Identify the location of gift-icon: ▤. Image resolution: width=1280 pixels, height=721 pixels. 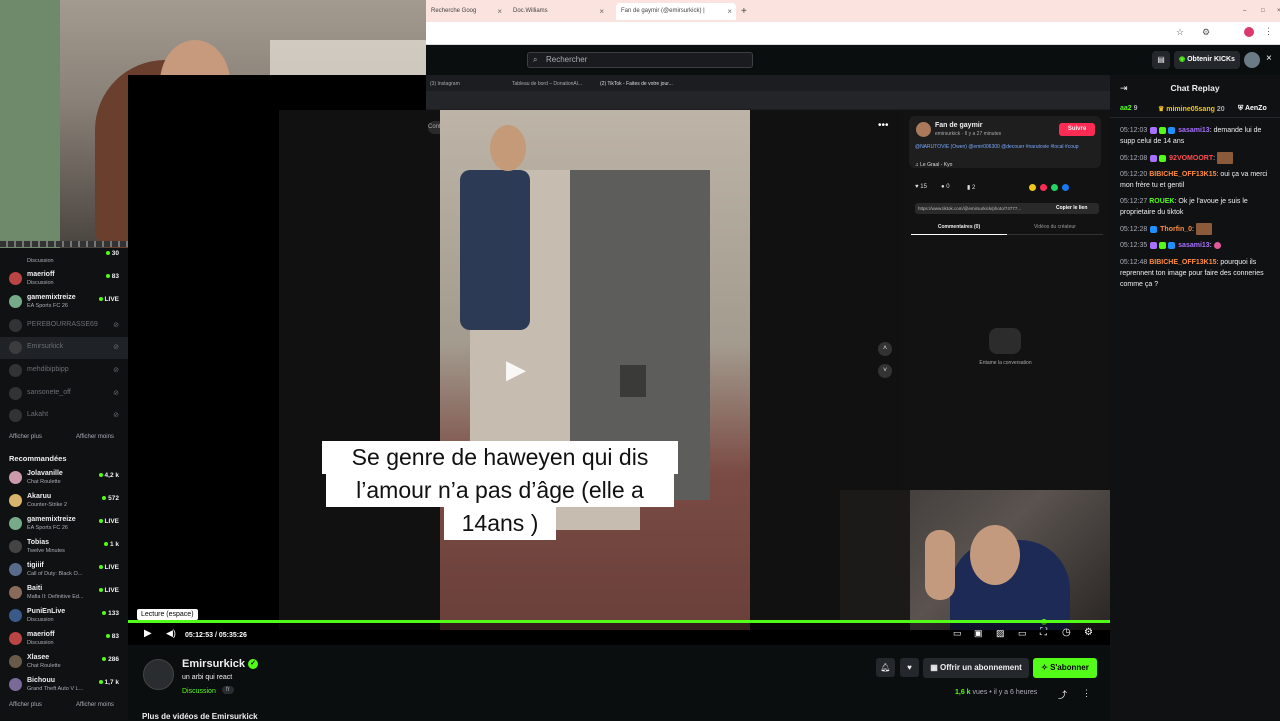
(1161, 60).